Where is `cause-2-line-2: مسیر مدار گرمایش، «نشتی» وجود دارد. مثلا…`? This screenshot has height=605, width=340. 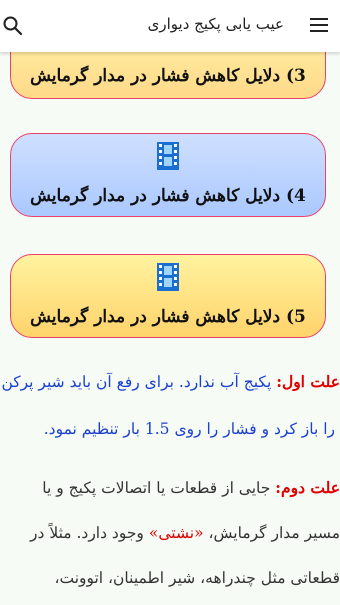 cause-2-line-2: مسیر مدار گرمایش، «نشتی» وجود دارد. مثلا… is located at coordinates (185, 533).